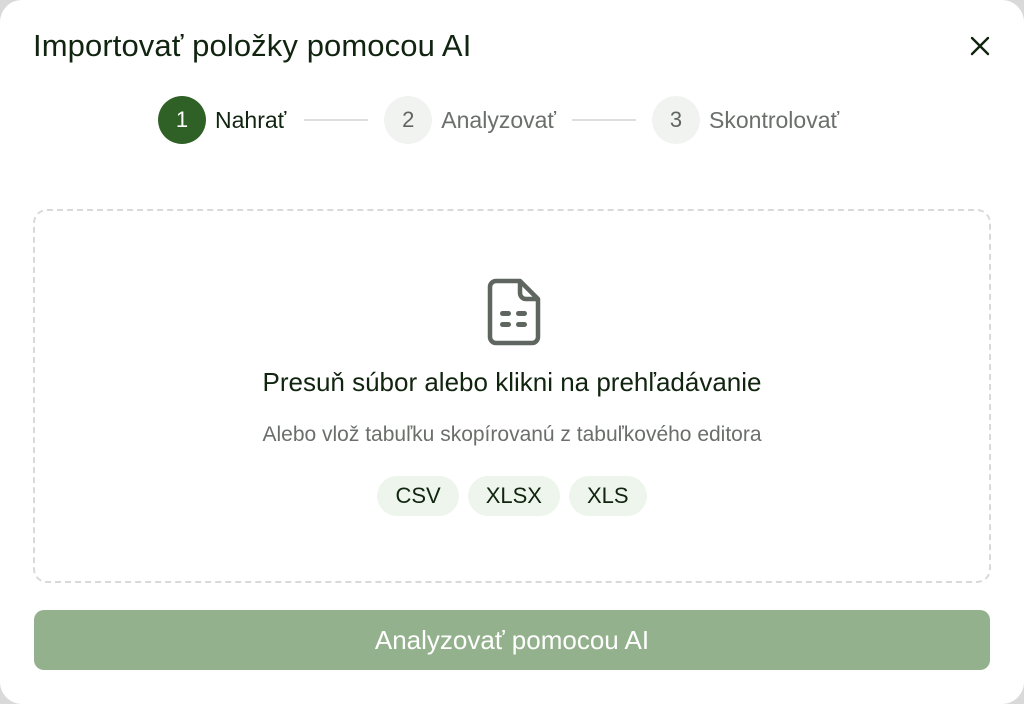  I want to click on close-icon, so click(980, 46).